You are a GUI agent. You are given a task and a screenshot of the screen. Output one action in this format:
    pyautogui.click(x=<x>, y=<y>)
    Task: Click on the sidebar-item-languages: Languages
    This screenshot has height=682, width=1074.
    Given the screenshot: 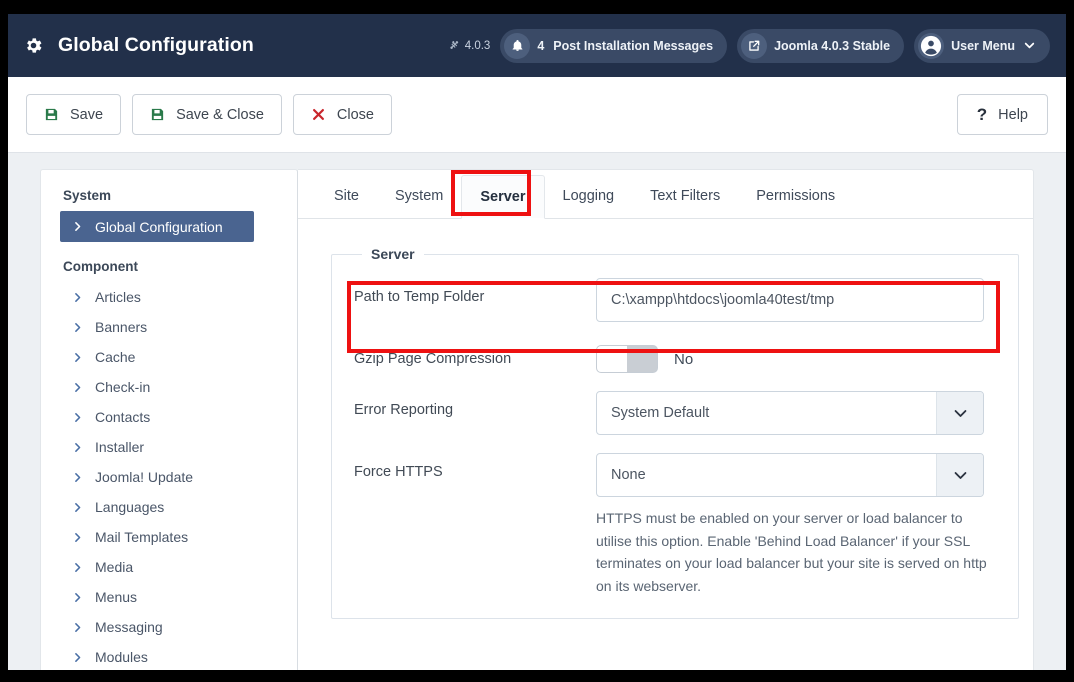 What is the action you would take?
    pyautogui.click(x=172, y=507)
    